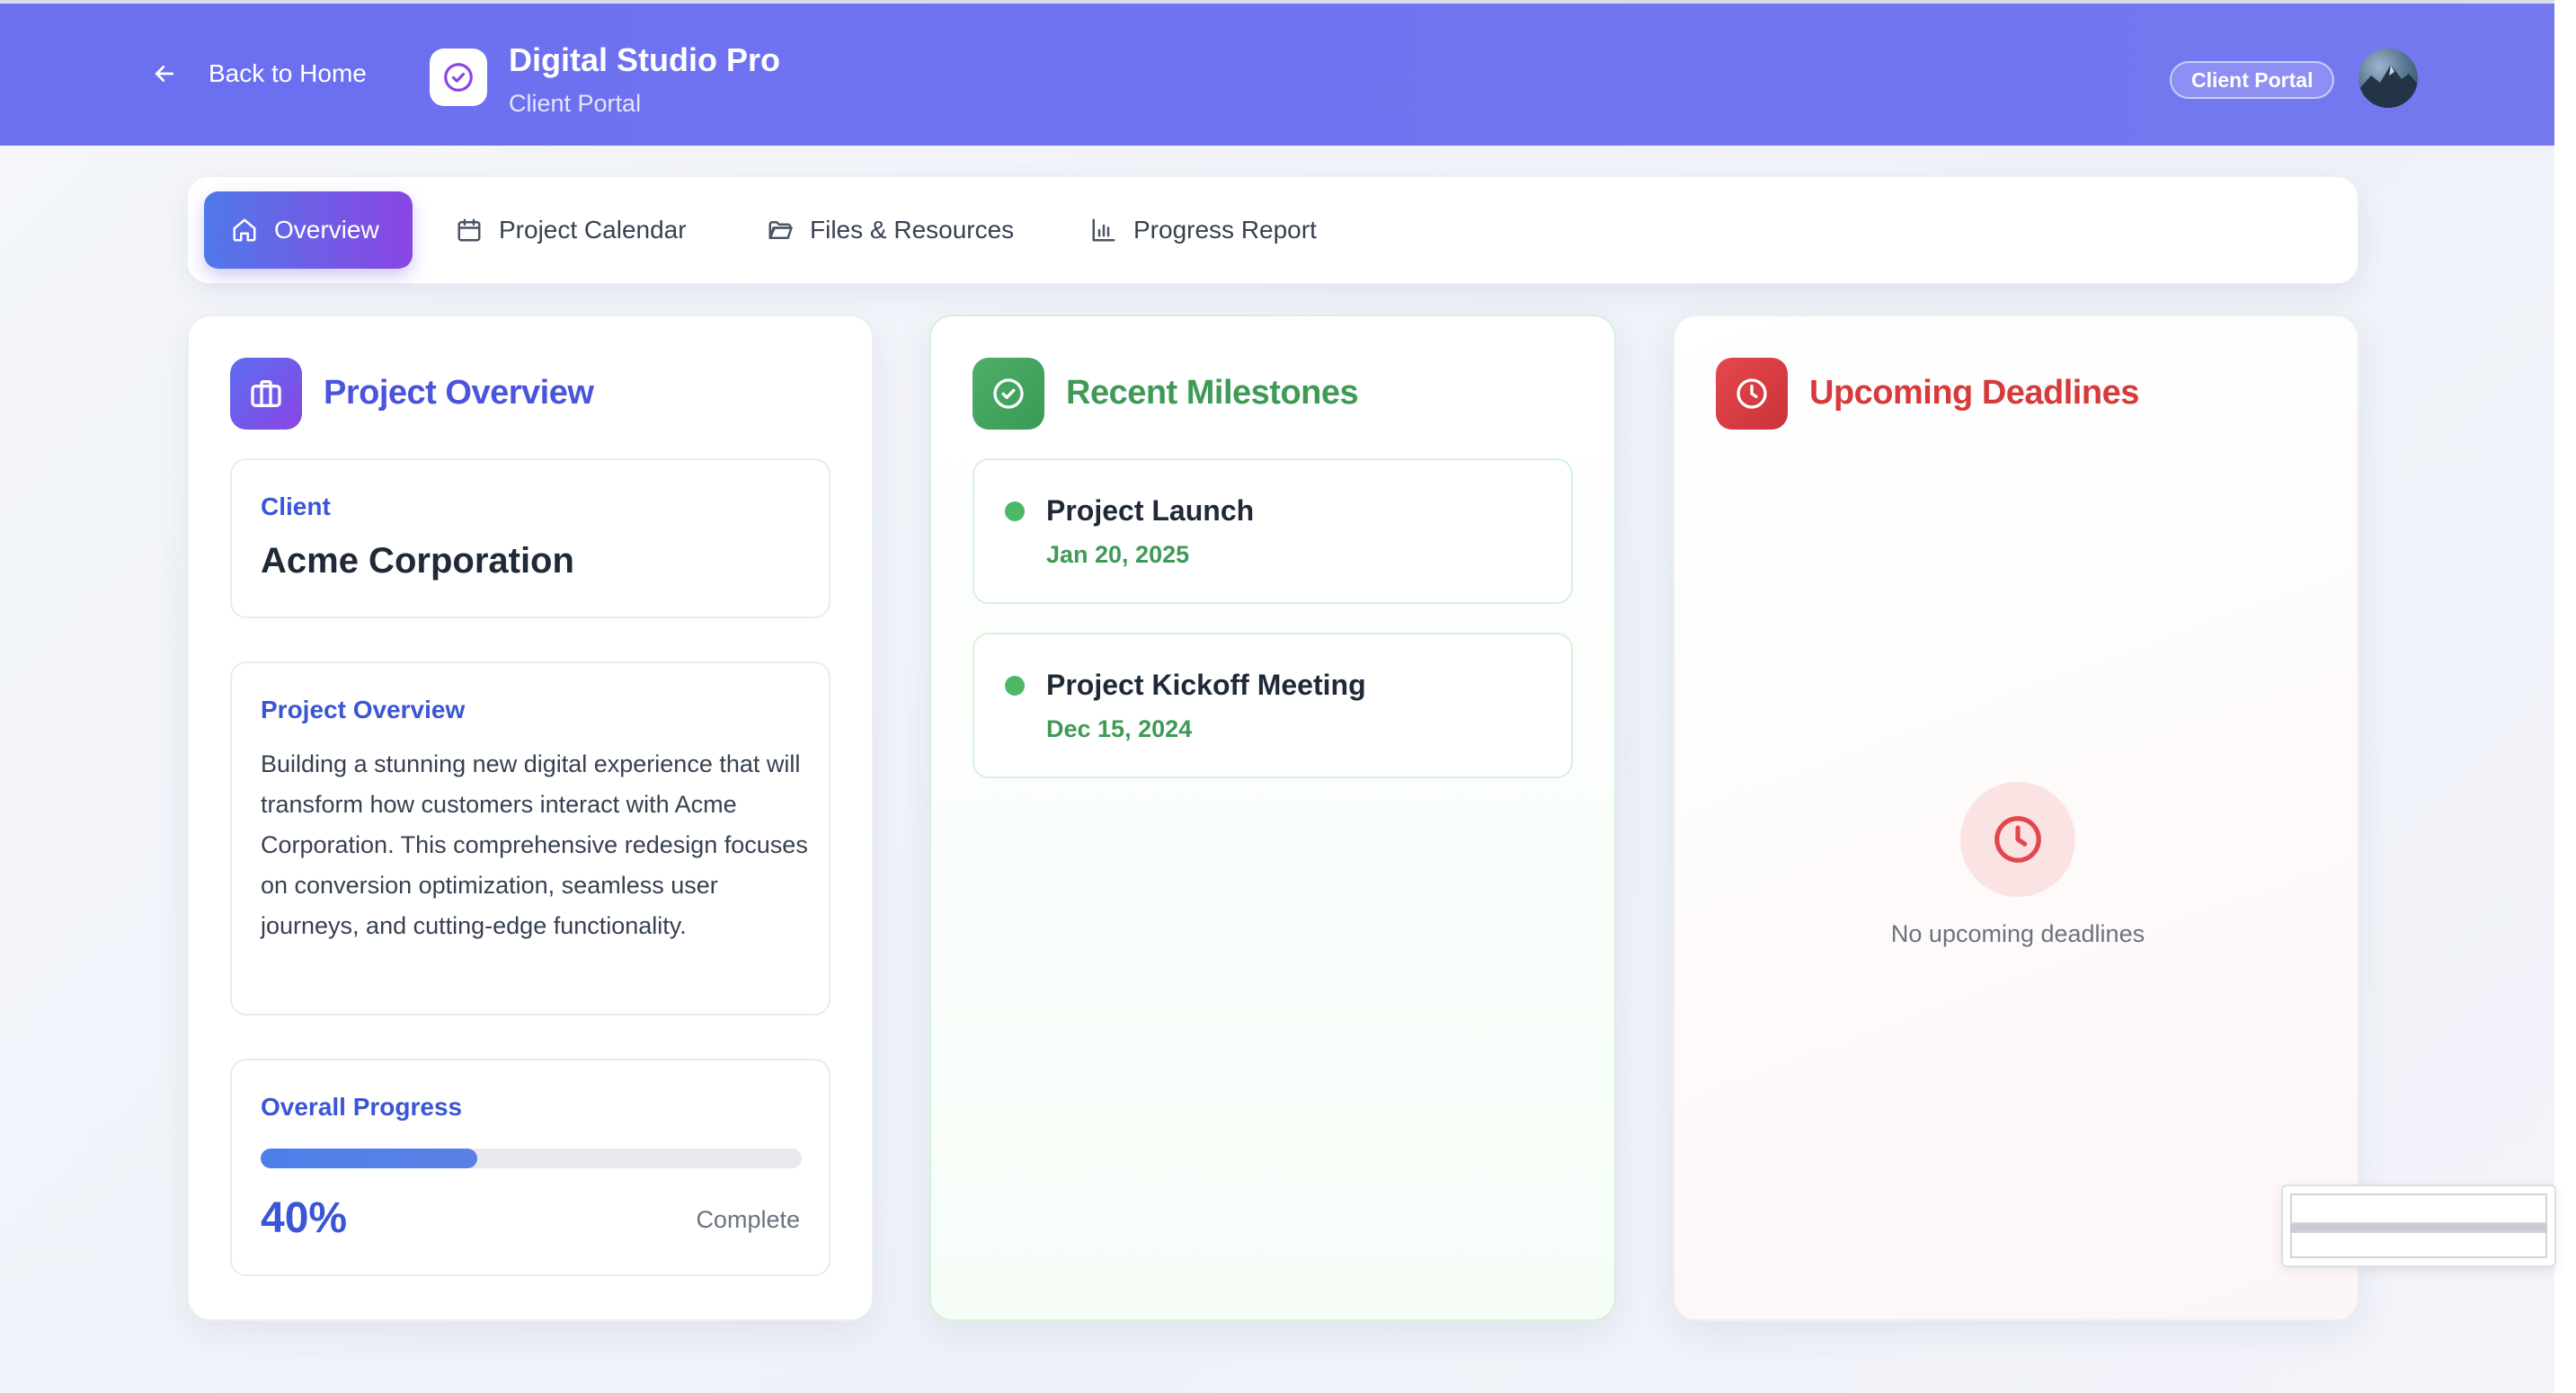 This screenshot has height=1393, width=2576. What do you see at coordinates (2252, 80) in the screenshot?
I see `client-portal-badge: Client Portal` at bounding box center [2252, 80].